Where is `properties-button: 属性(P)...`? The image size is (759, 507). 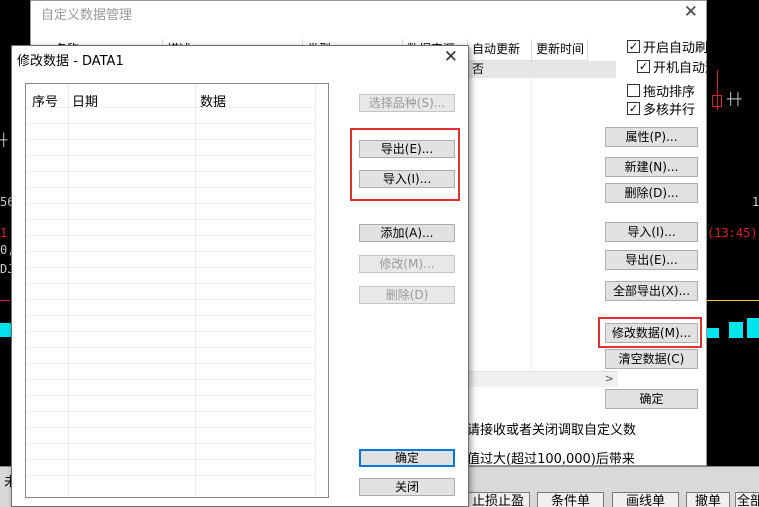 properties-button: 属性(P)... is located at coordinates (651, 137).